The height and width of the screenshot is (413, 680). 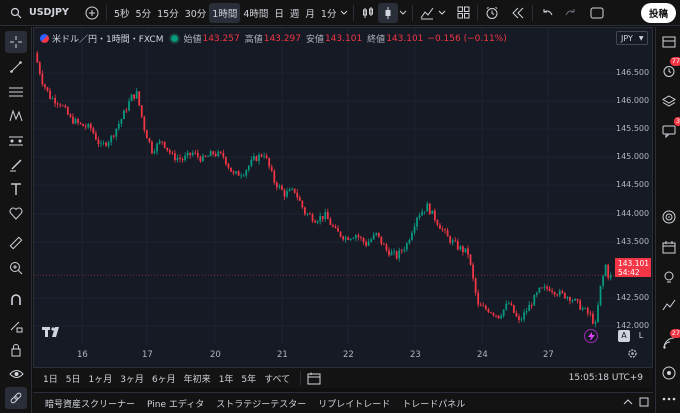 I want to click on watchlist-icon, so click(x=668, y=41).